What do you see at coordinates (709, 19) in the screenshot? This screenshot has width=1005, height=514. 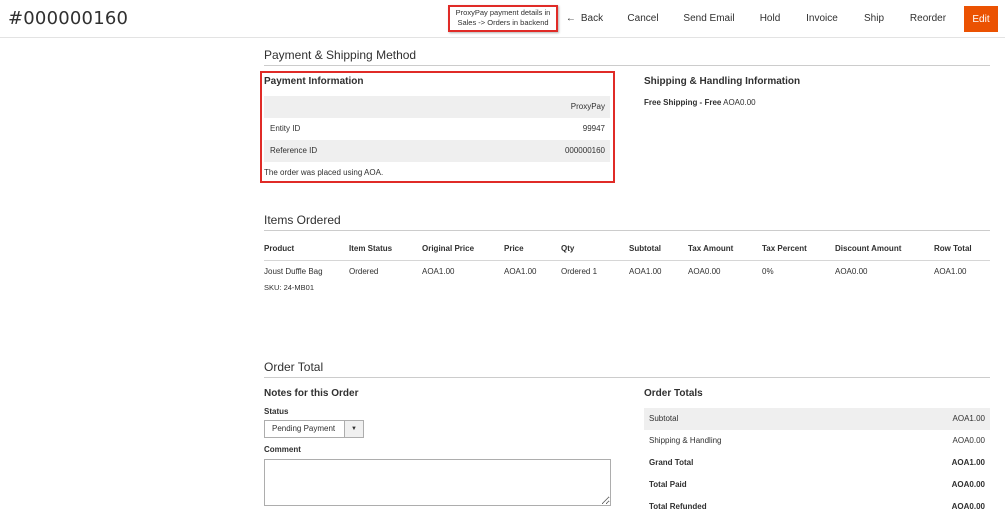 I see `send-email-button: Send Email` at bounding box center [709, 19].